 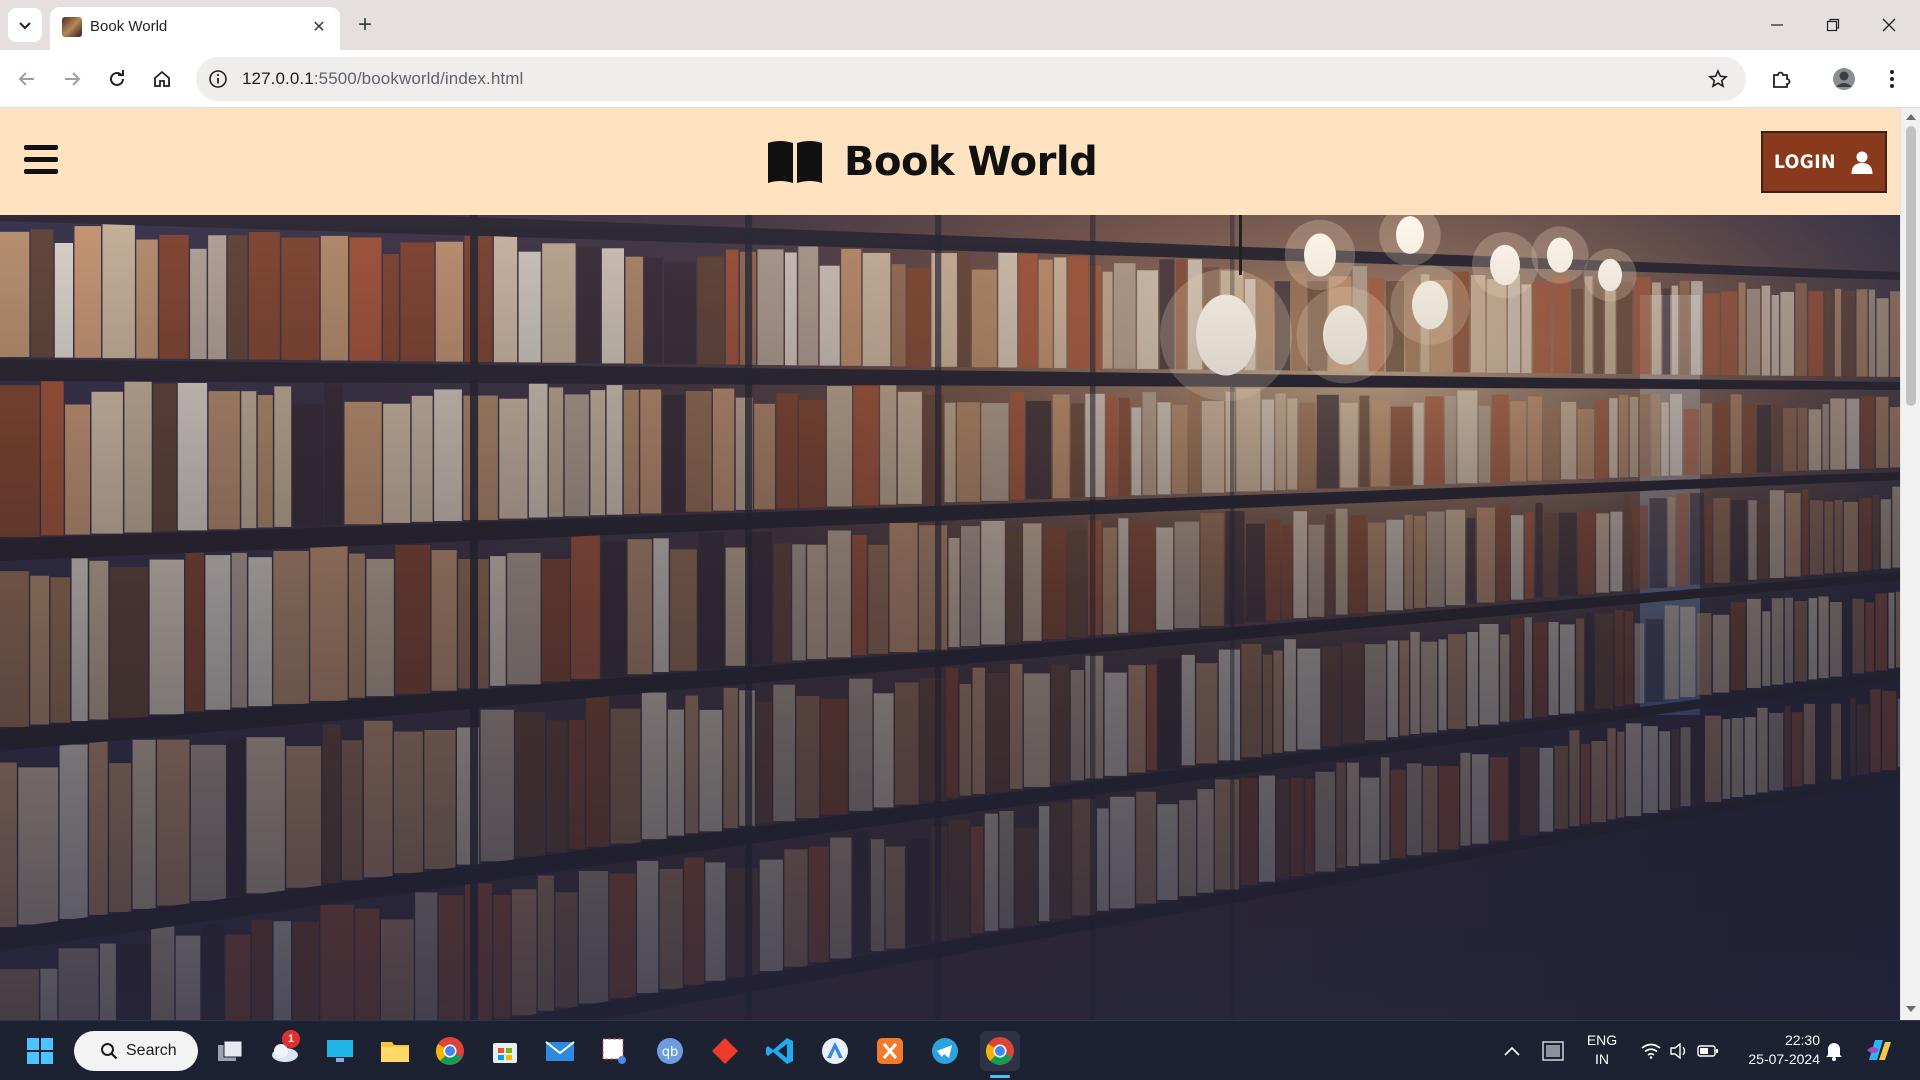 What do you see at coordinates (218, 79) in the screenshot?
I see `site-info-icon` at bounding box center [218, 79].